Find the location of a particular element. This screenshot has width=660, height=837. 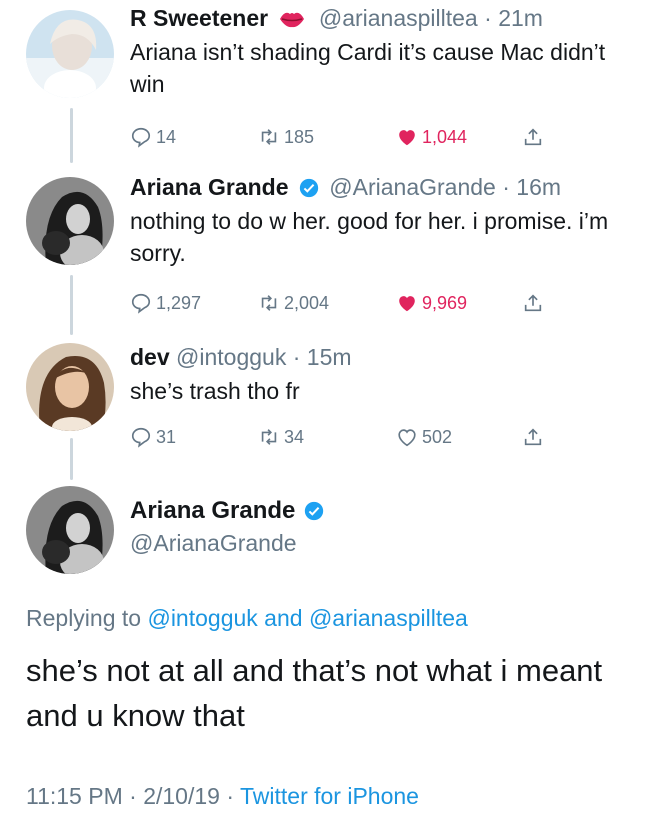

tweet-actions: 1,297 2,004 9,969 is located at coordinates (345, 303).